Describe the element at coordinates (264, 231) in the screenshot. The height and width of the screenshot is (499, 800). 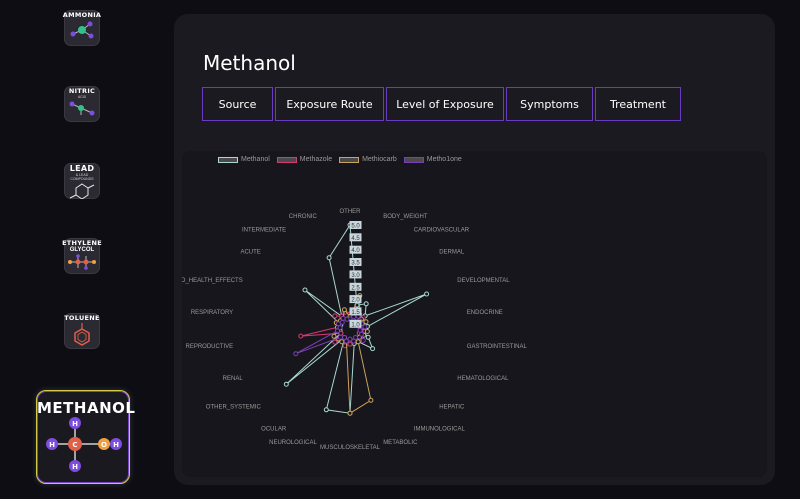
I see `axis-label: INTERMEDIATE` at that location.